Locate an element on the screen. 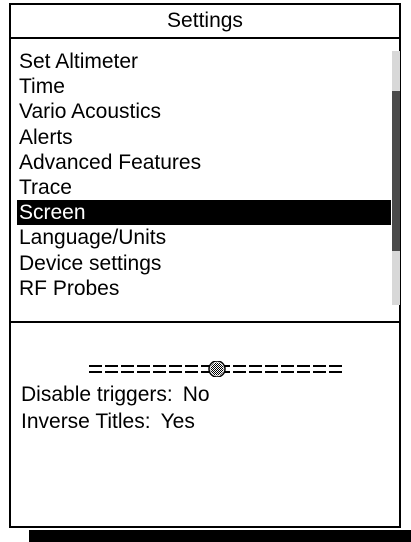 The image size is (411, 542). menu-item-trace: Trace is located at coordinates (204, 187).